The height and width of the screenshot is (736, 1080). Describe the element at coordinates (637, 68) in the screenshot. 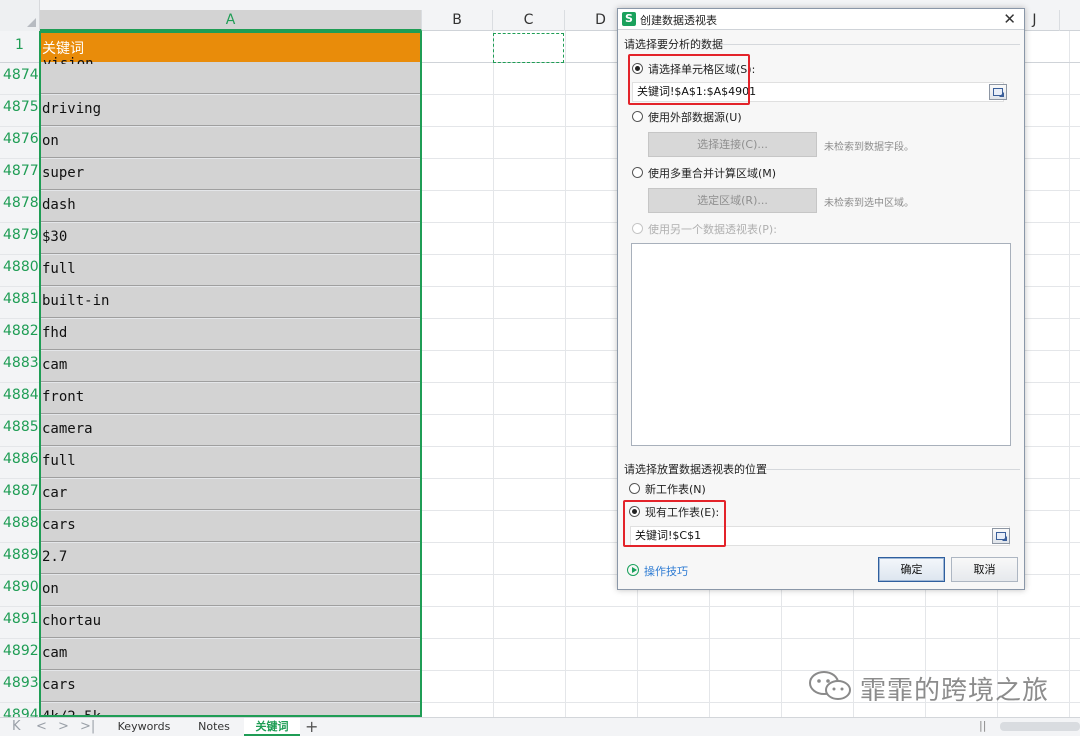

I see `radio-cell-range` at that location.